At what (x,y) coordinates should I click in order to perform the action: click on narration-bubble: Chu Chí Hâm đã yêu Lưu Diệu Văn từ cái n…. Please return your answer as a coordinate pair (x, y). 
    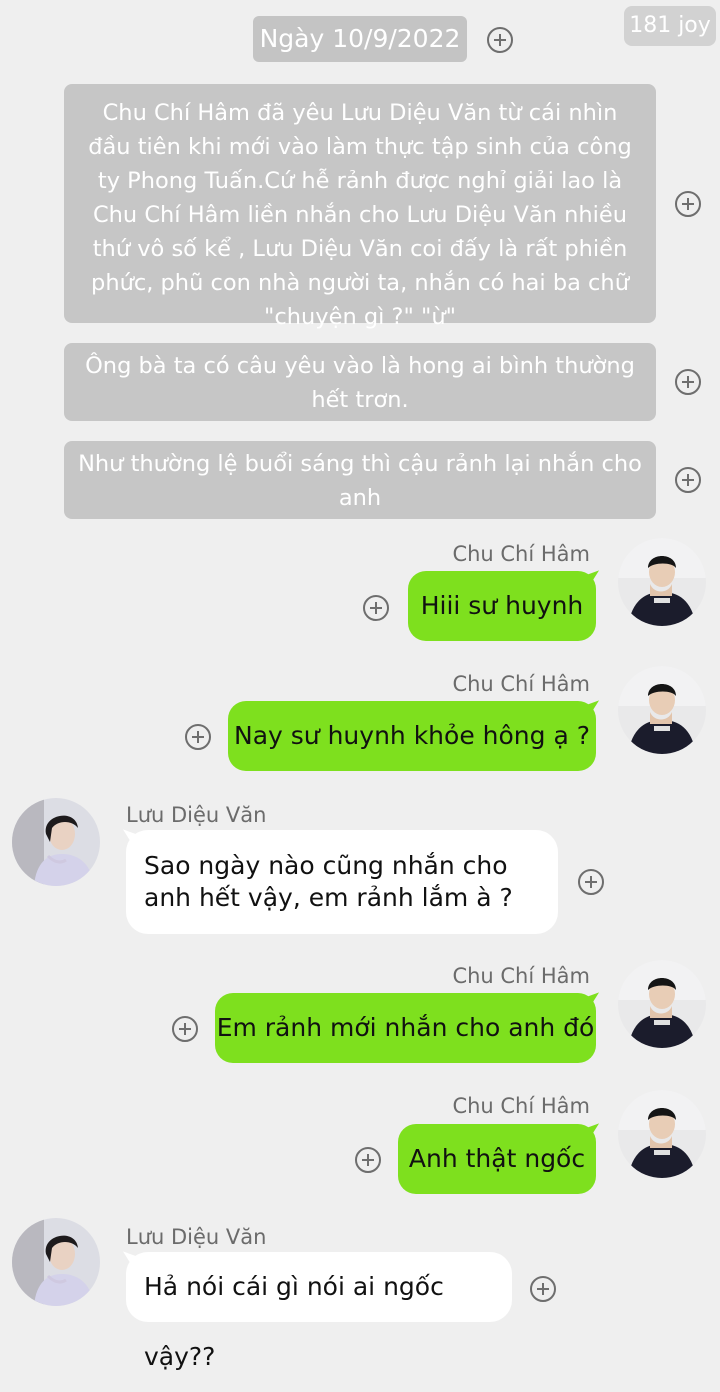
    Looking at the image, I should click on (360, 207).